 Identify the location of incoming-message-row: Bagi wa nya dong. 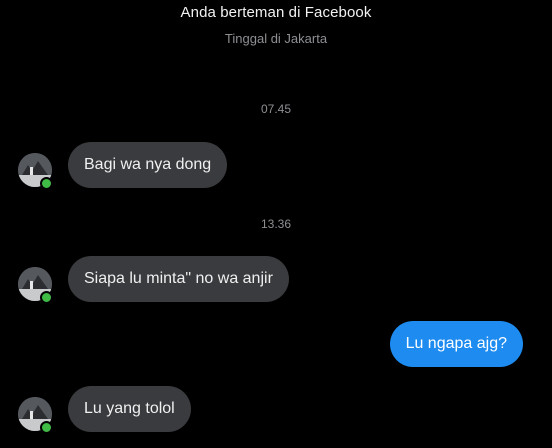
(276, 166).